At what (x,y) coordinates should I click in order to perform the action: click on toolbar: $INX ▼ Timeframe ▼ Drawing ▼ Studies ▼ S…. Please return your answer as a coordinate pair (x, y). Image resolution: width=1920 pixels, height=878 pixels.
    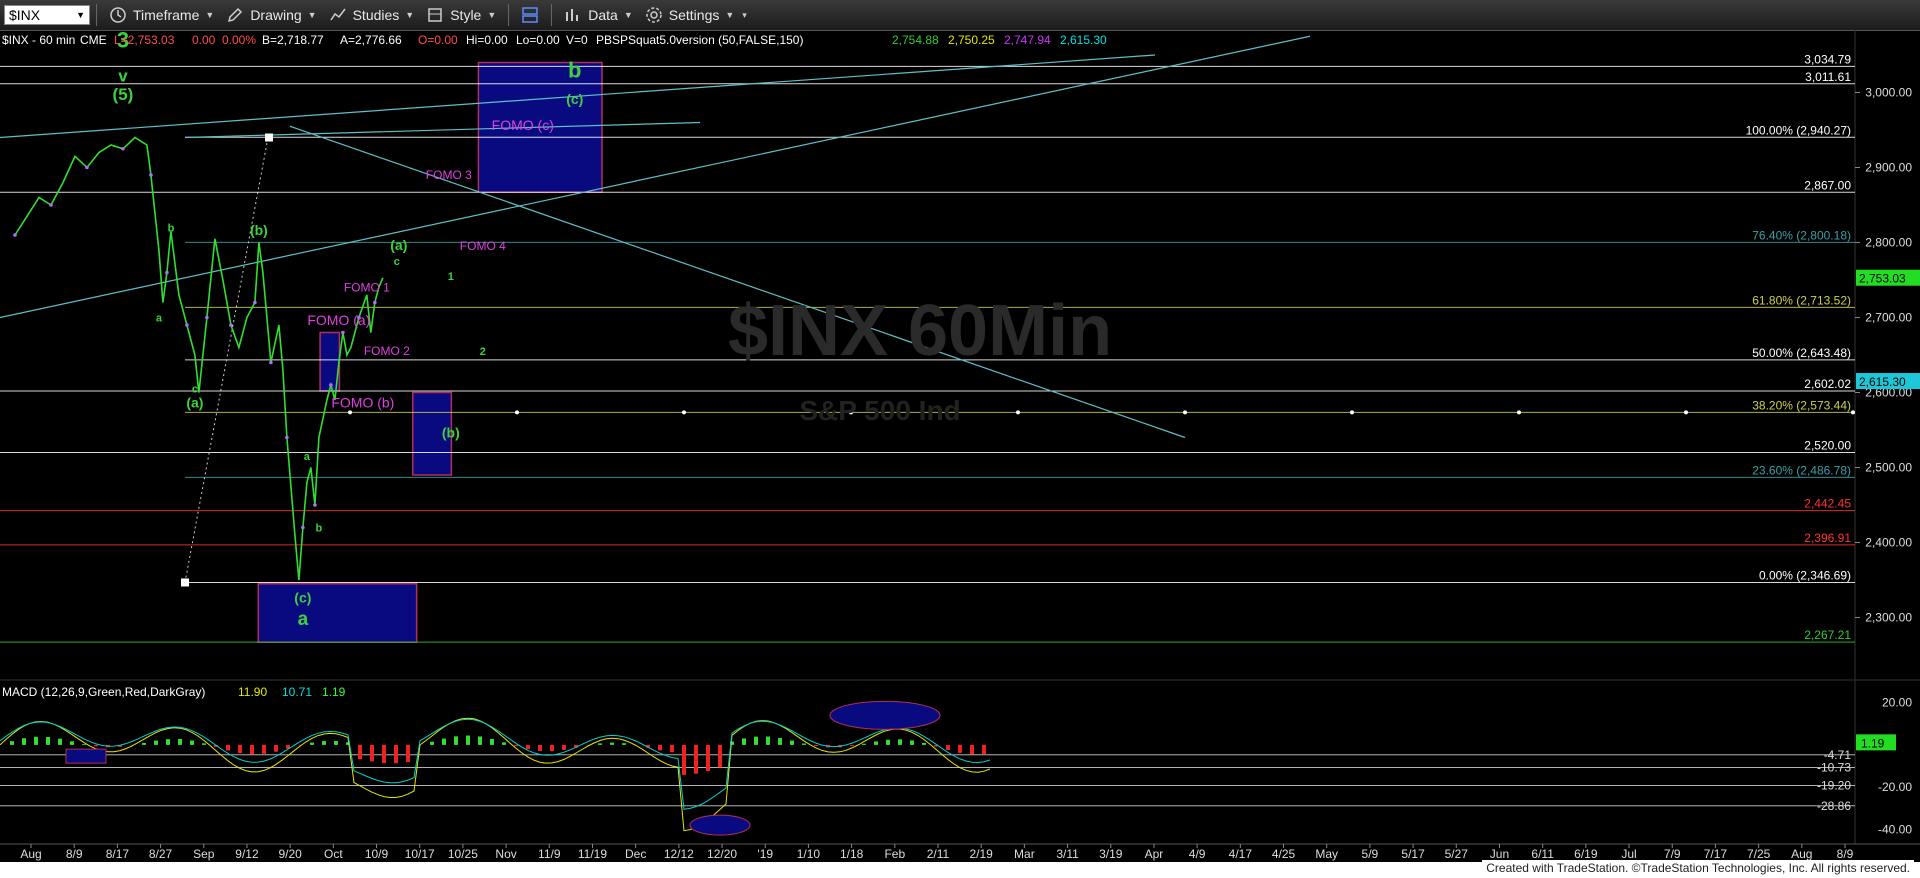
    Looking at the image, I should click on (960, 15).